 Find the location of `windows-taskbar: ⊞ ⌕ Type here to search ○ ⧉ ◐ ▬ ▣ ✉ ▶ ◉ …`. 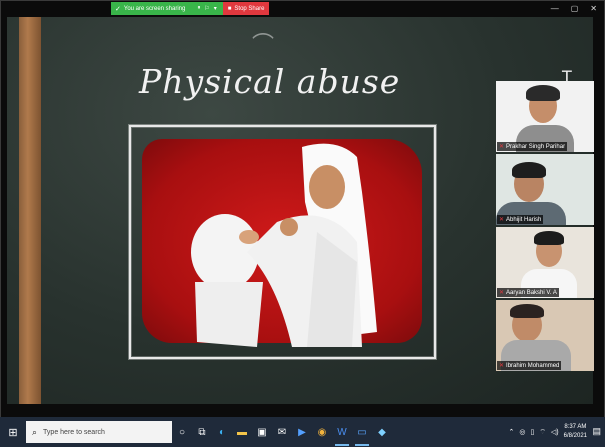

windows-taskbar: ⊞ ⌕ Type here to search ○ ⧉ ◐ ▬ ▣ ✉ ▶ ◉ … is located at coordinates (302, 432).